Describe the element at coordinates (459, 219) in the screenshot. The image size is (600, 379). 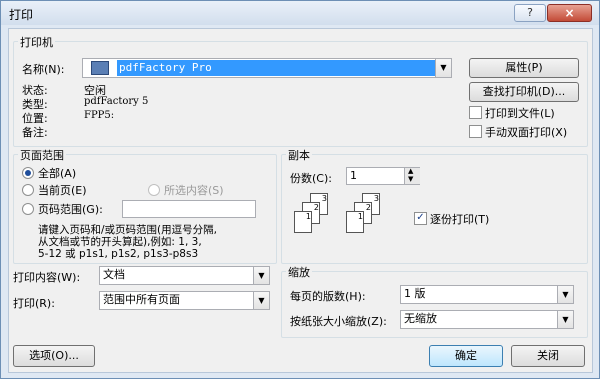
I see `collate-label: 逐份打印(T)` at that location.